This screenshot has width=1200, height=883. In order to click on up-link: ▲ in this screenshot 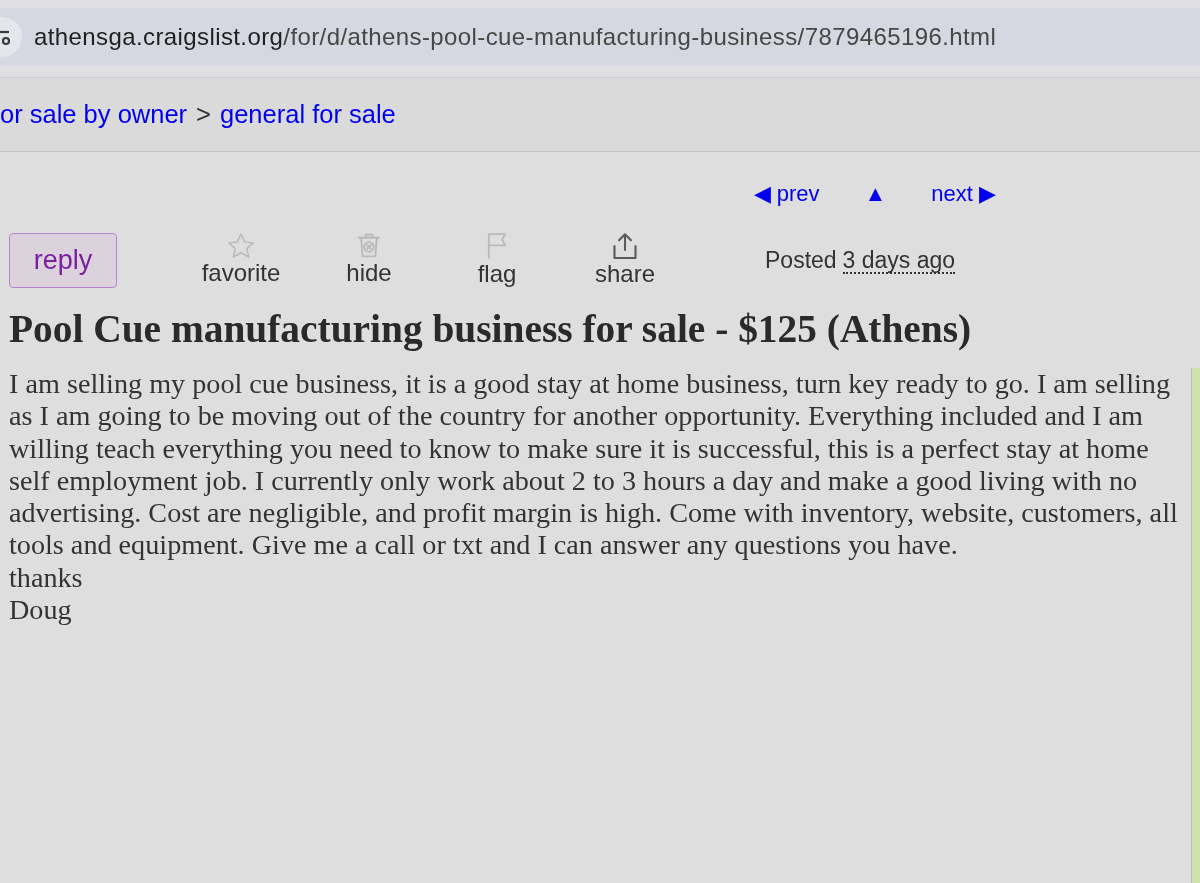, I will do `click(875, 193)`.